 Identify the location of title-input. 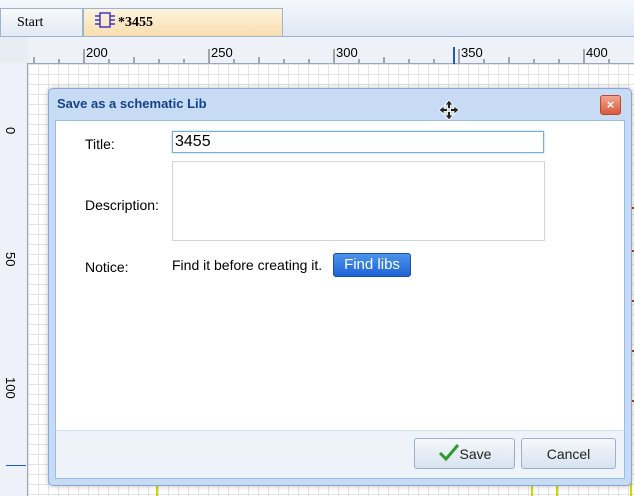
(358, 142).